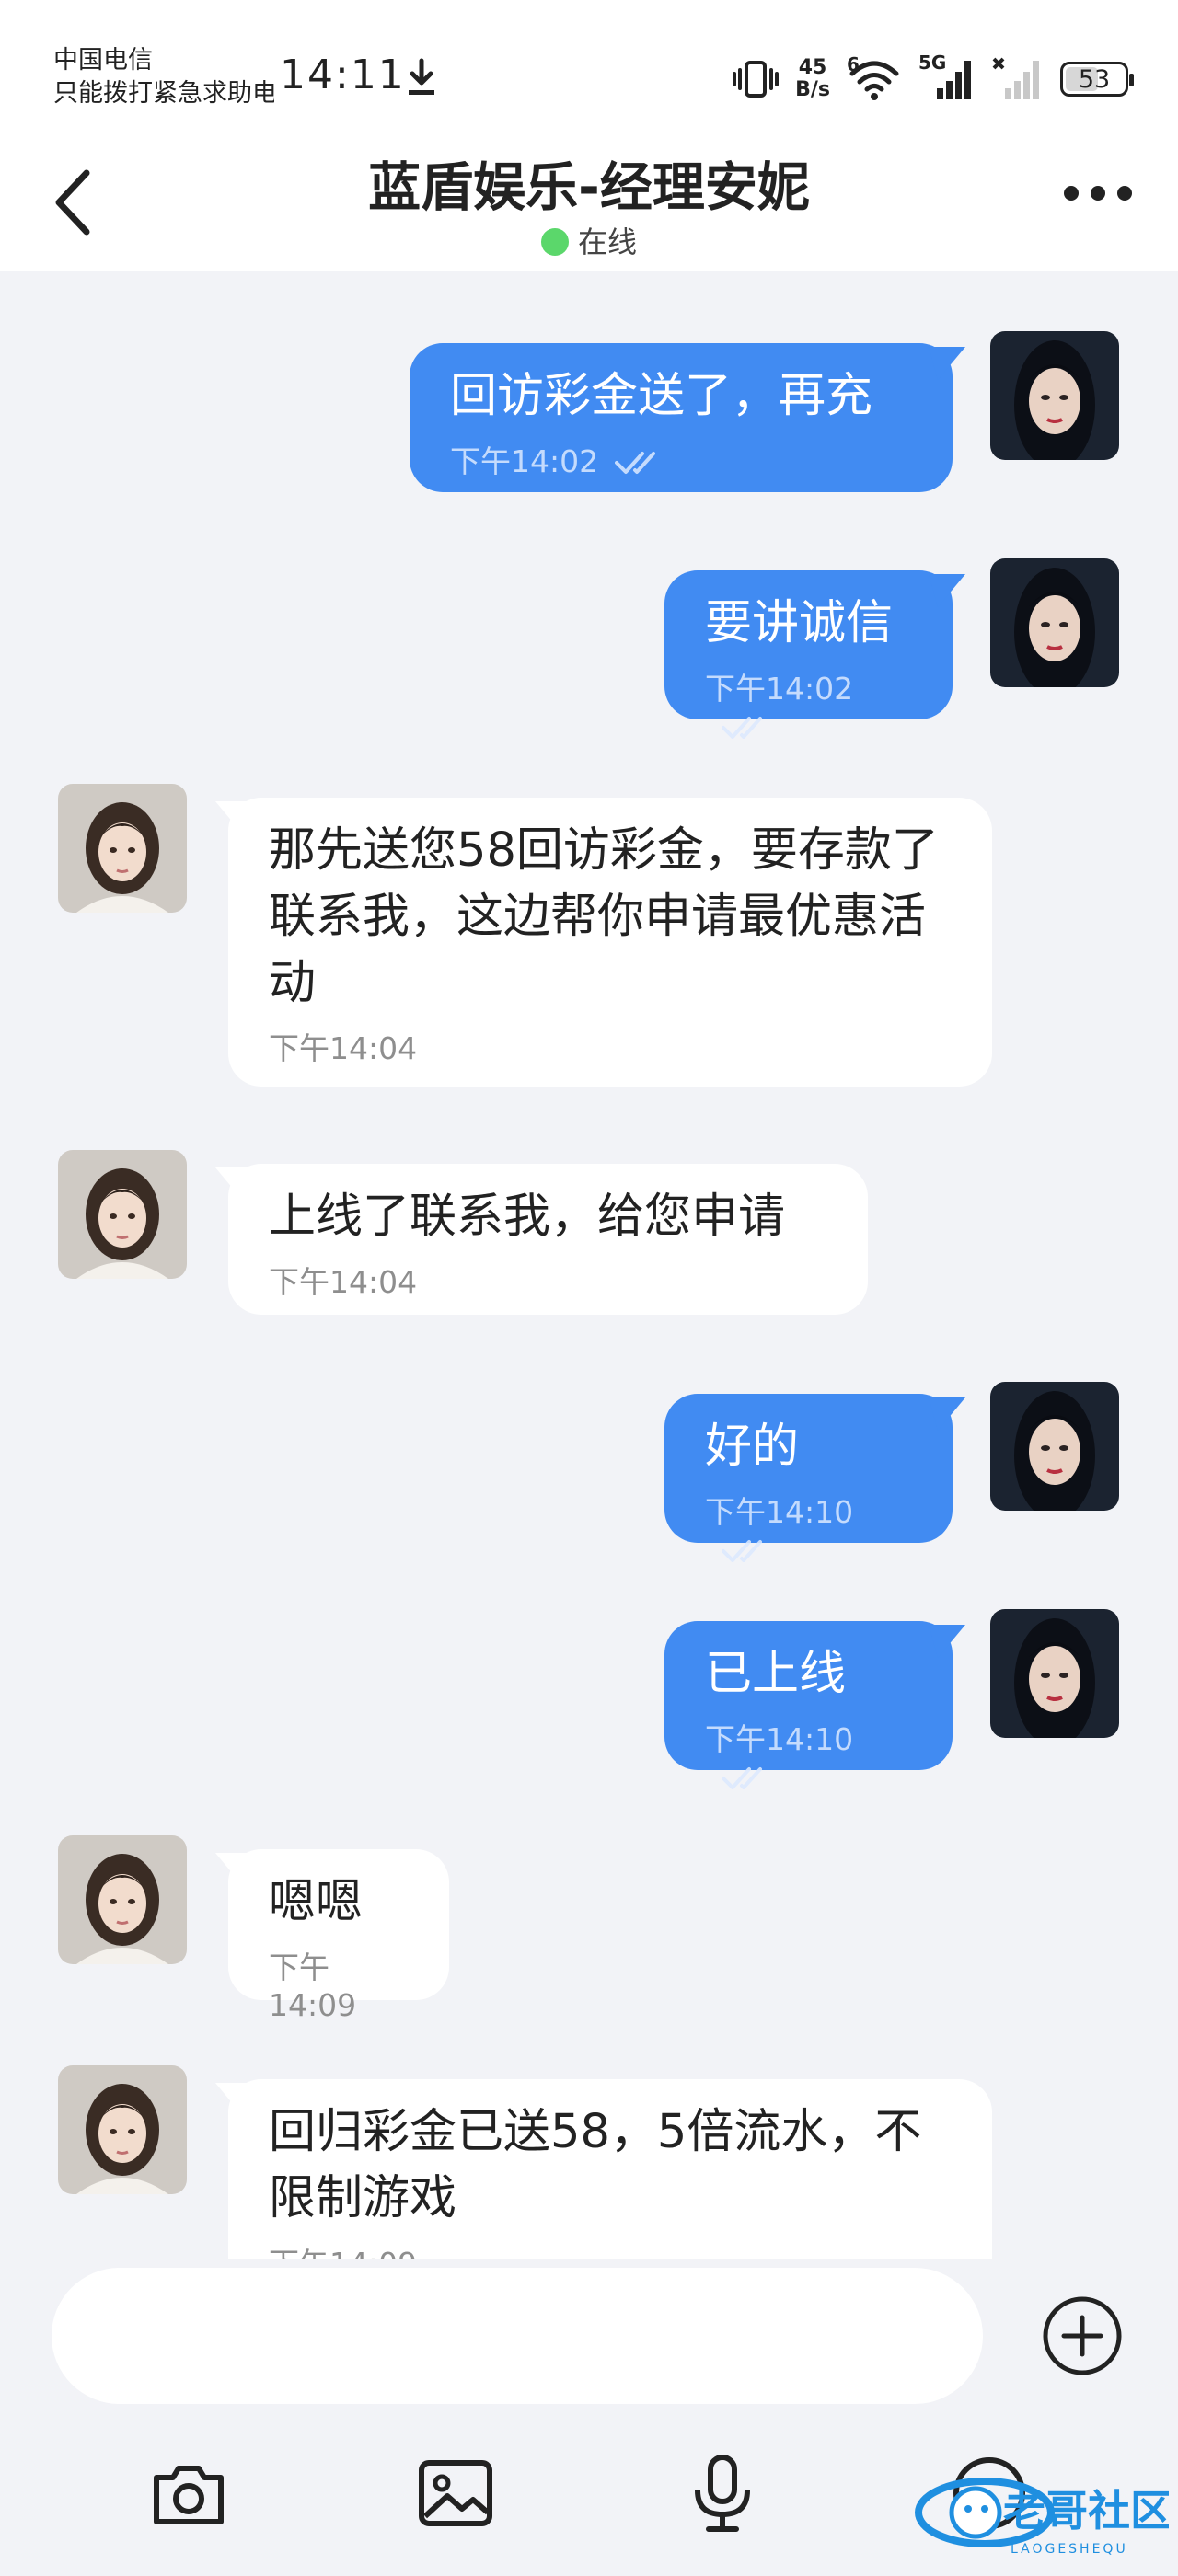  What do you see at coordinates (812, 67) in the screenshot?
I see `speed-value: 45` at bounding box center [812, 67].